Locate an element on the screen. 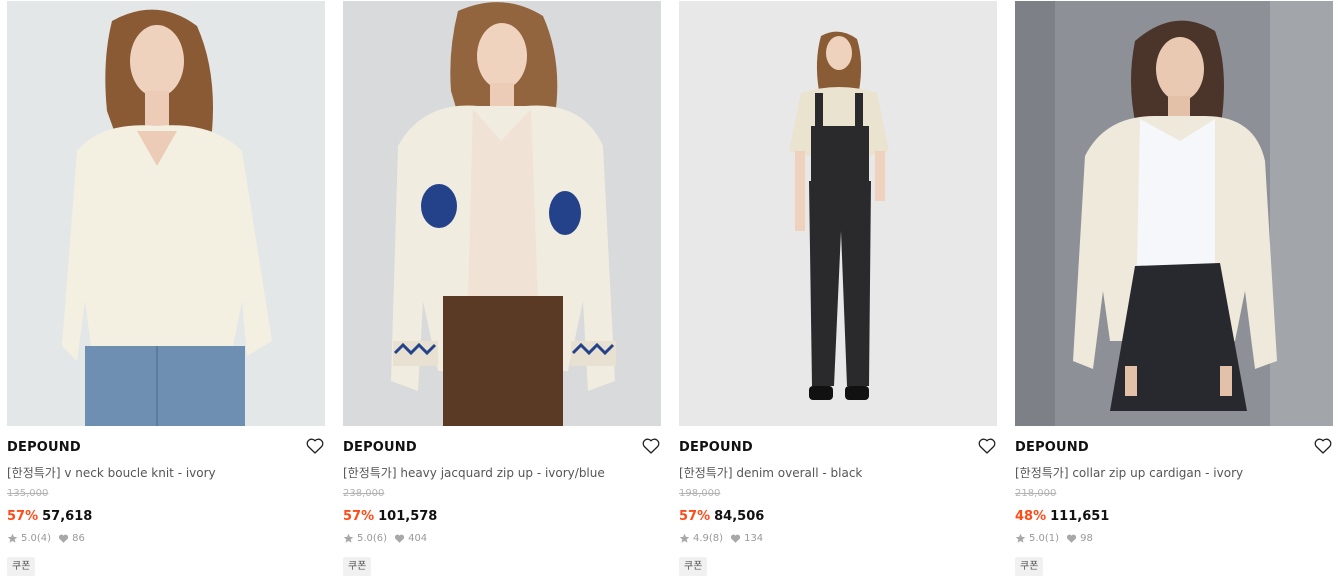 This screenshot has height=584, width=1340. product-name: [한정특가] collar zip up cardigan - ivory is located at coordinates (1129, 472).